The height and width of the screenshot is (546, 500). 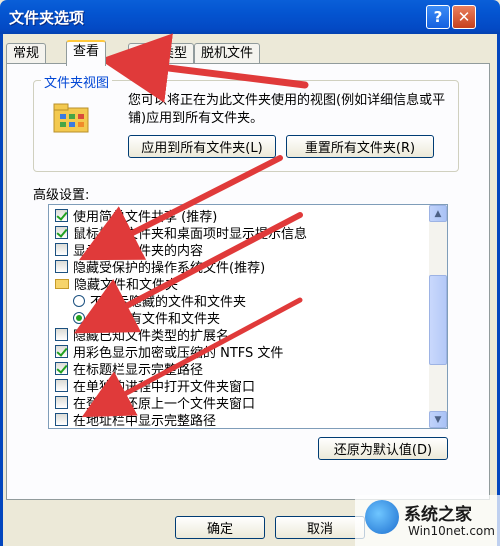 I want to click on list-item: 隐藏已知文件类型的扩展名, so click(x=142, y=335).